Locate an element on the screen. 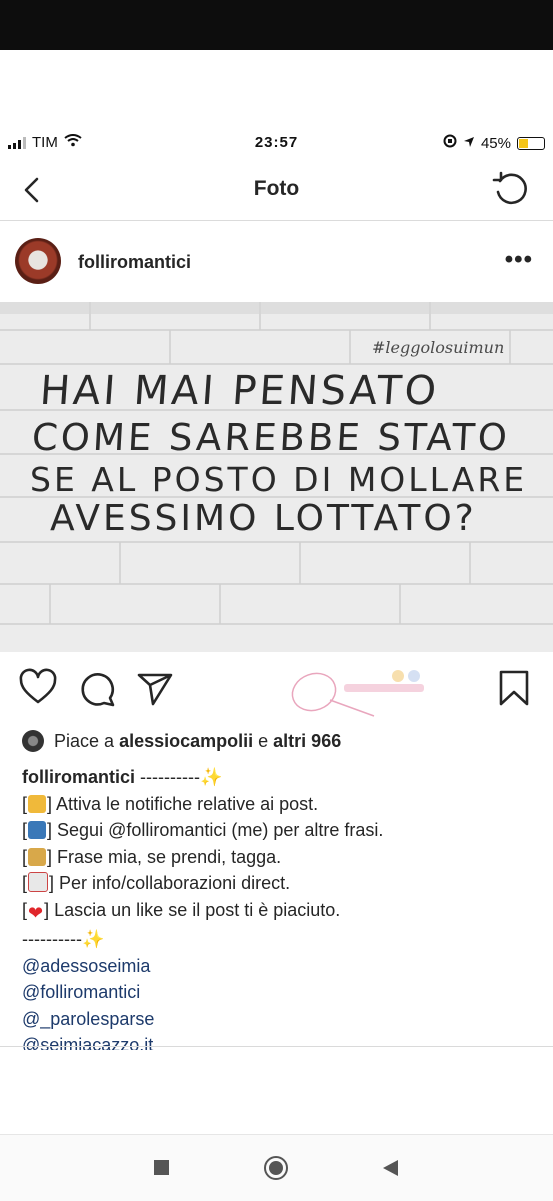 Image resolution: width=553 pixels, height=1201 pixels. mention-link: @folliromantici is located at coordinates (282, 992).